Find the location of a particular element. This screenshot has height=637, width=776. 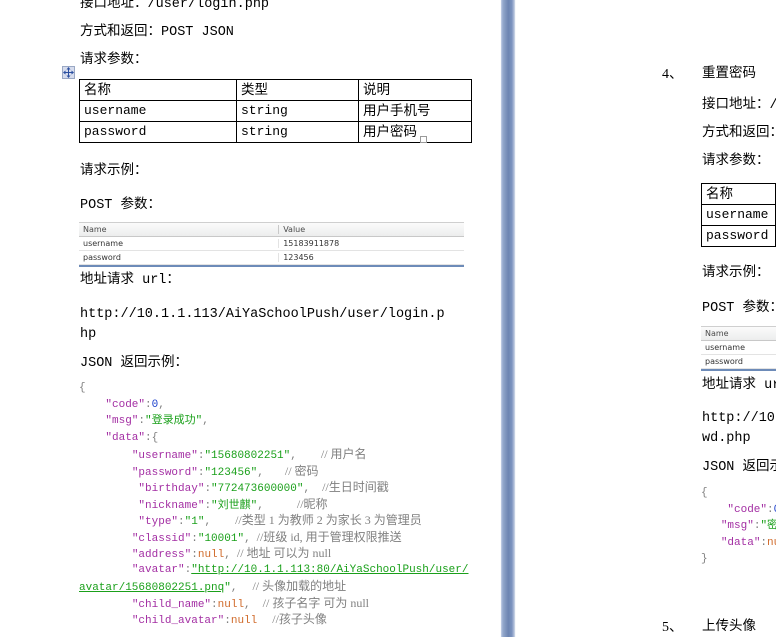

code-line: "msg":"登录成功", is located at coordinates (273, 421).